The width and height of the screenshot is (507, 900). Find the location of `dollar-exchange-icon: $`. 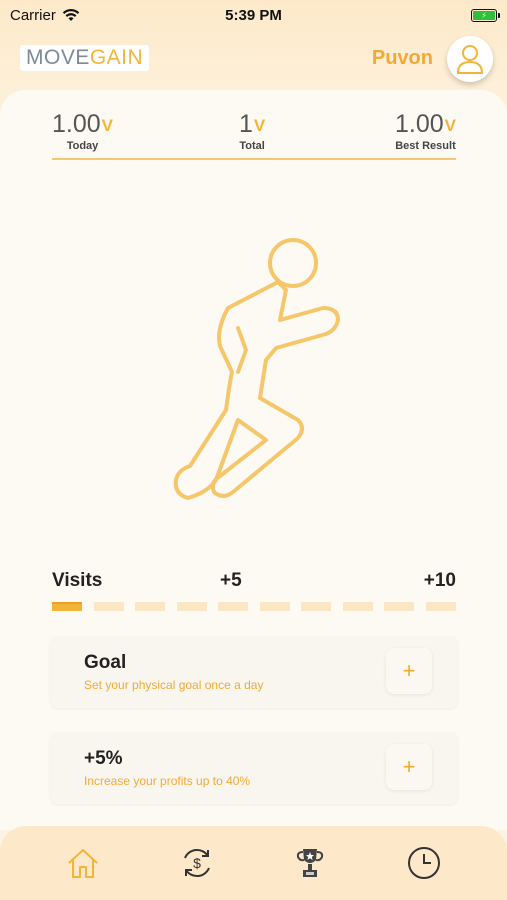

dollar-exchange-icon: $ is located at coordinates (196, 863).